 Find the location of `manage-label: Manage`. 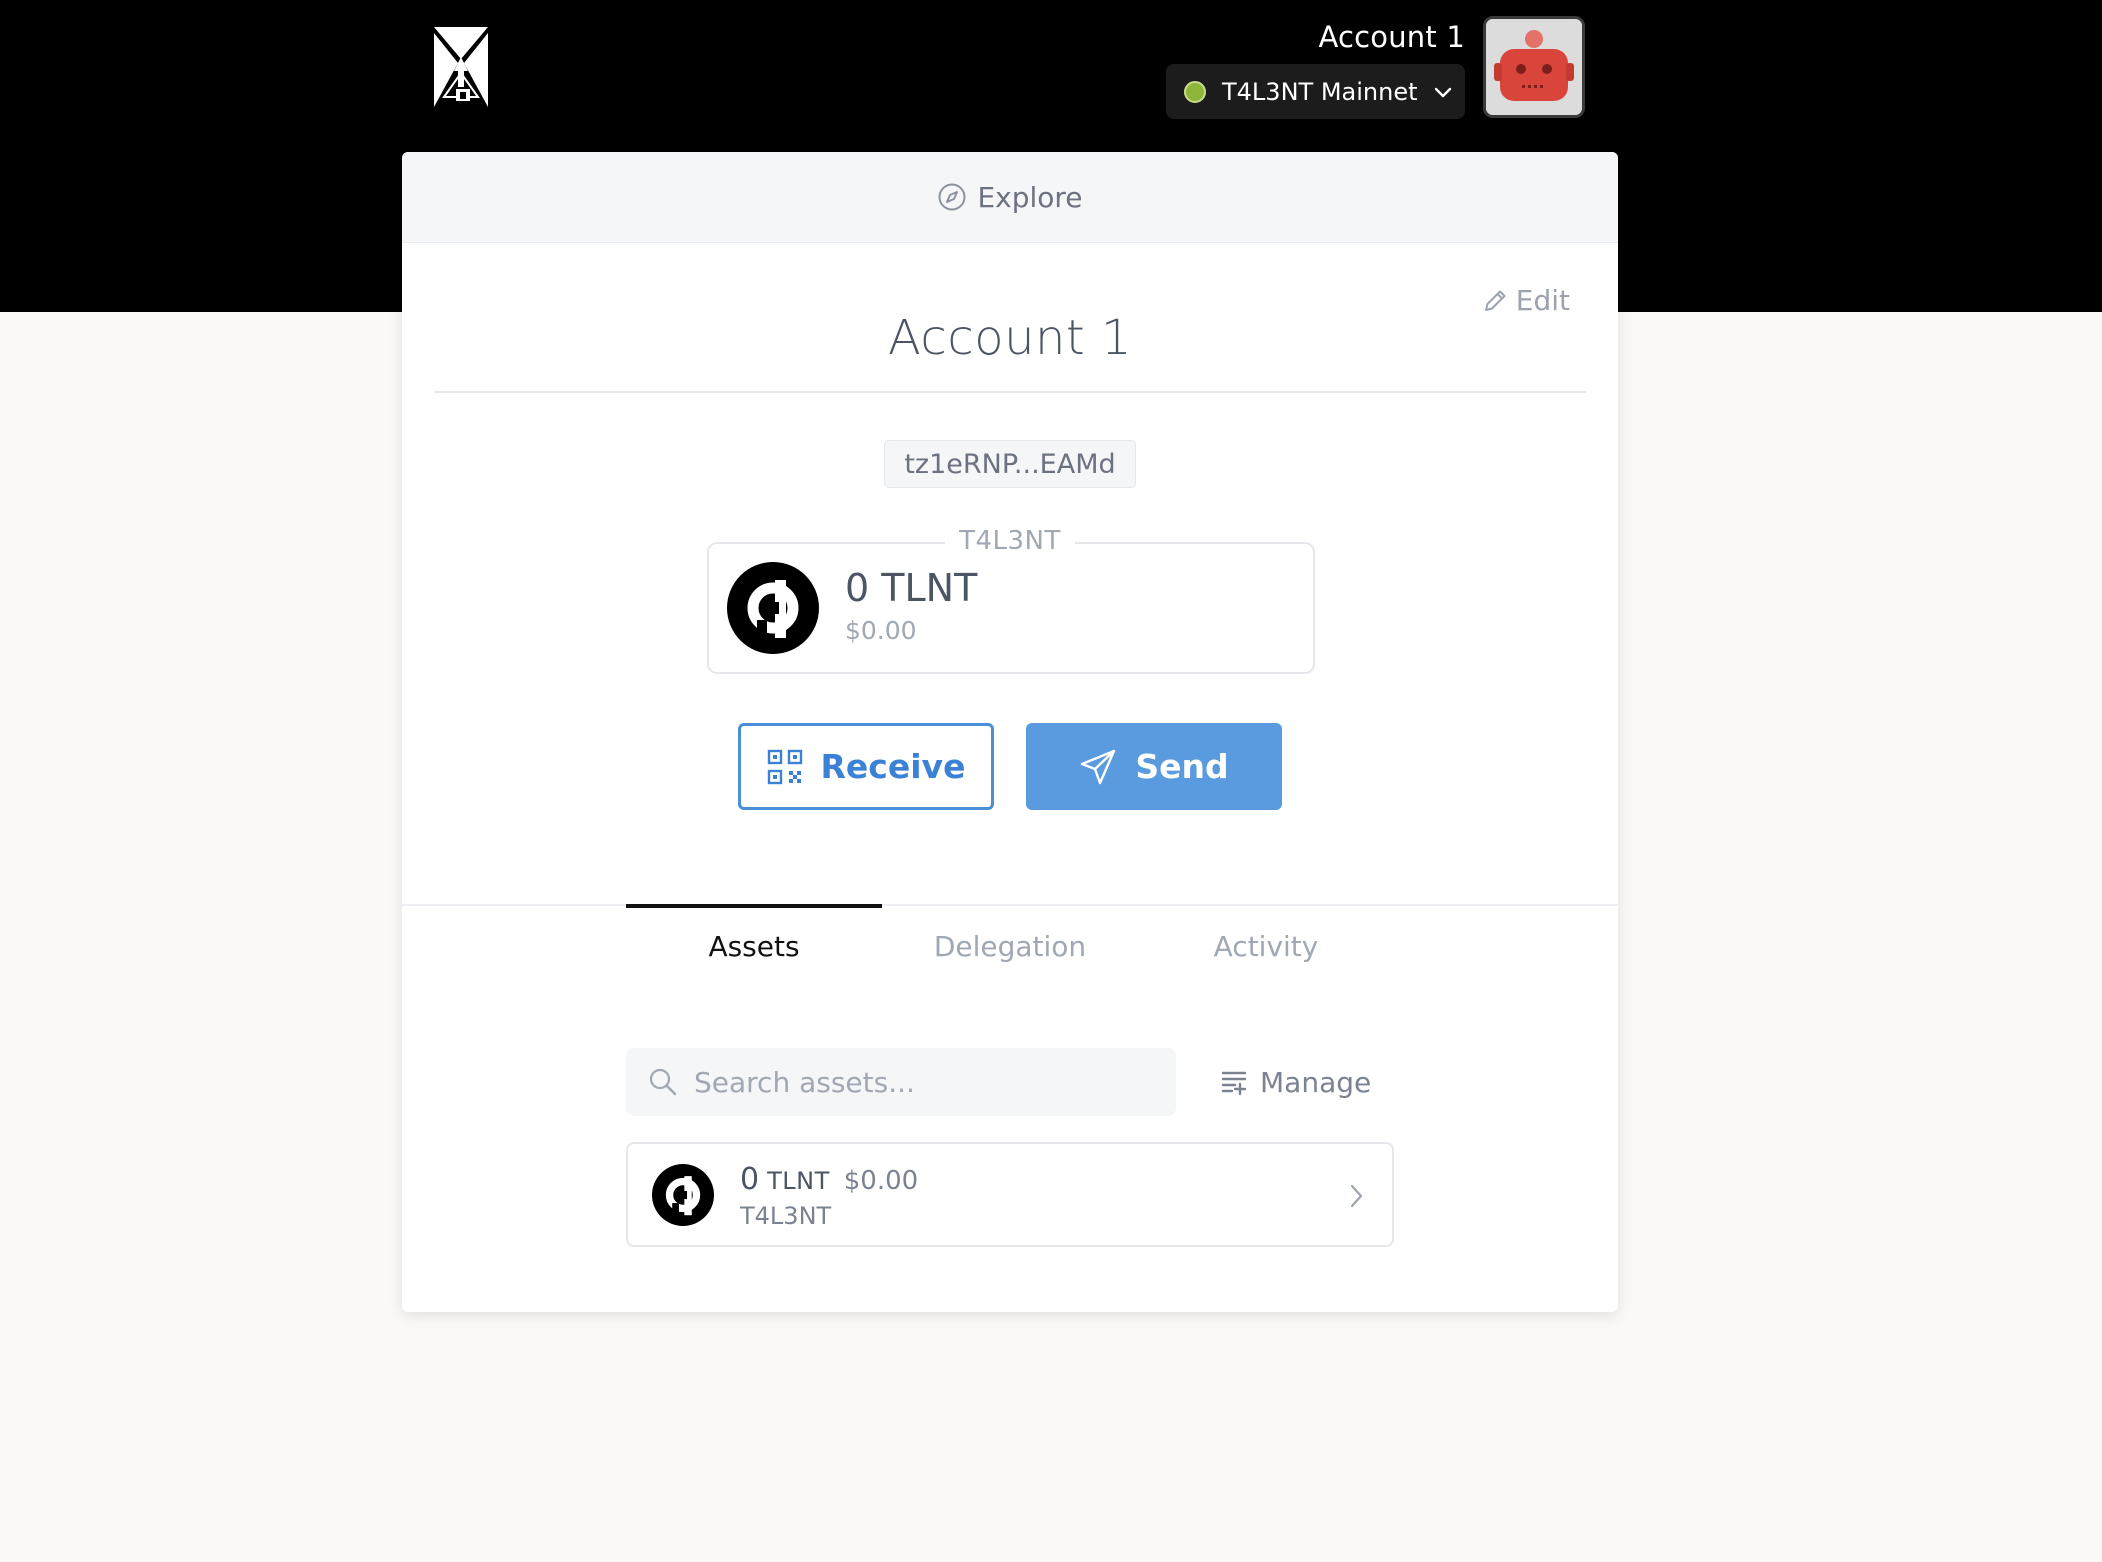

manage-label: Manage is located at coordinates (1316, 1082).